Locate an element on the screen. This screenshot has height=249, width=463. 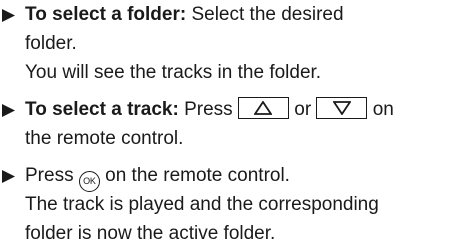
step-line: the remote control. is located at coordinates (104, 138).